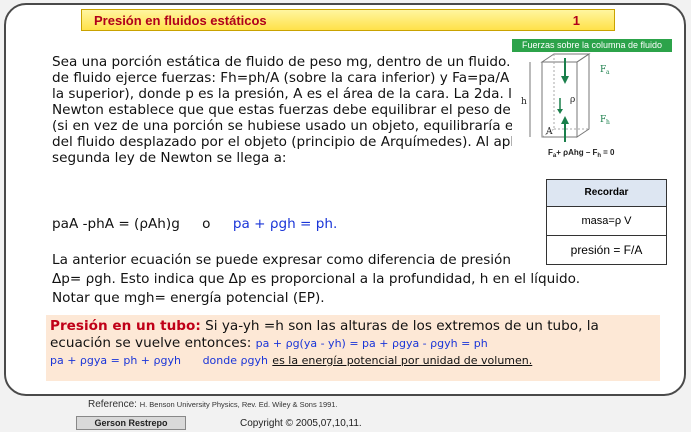 This screenshot has width=691, height=432. I want to click on figure-equation: Fa+ ρAhg – Fh = 0, so click(581, 153).